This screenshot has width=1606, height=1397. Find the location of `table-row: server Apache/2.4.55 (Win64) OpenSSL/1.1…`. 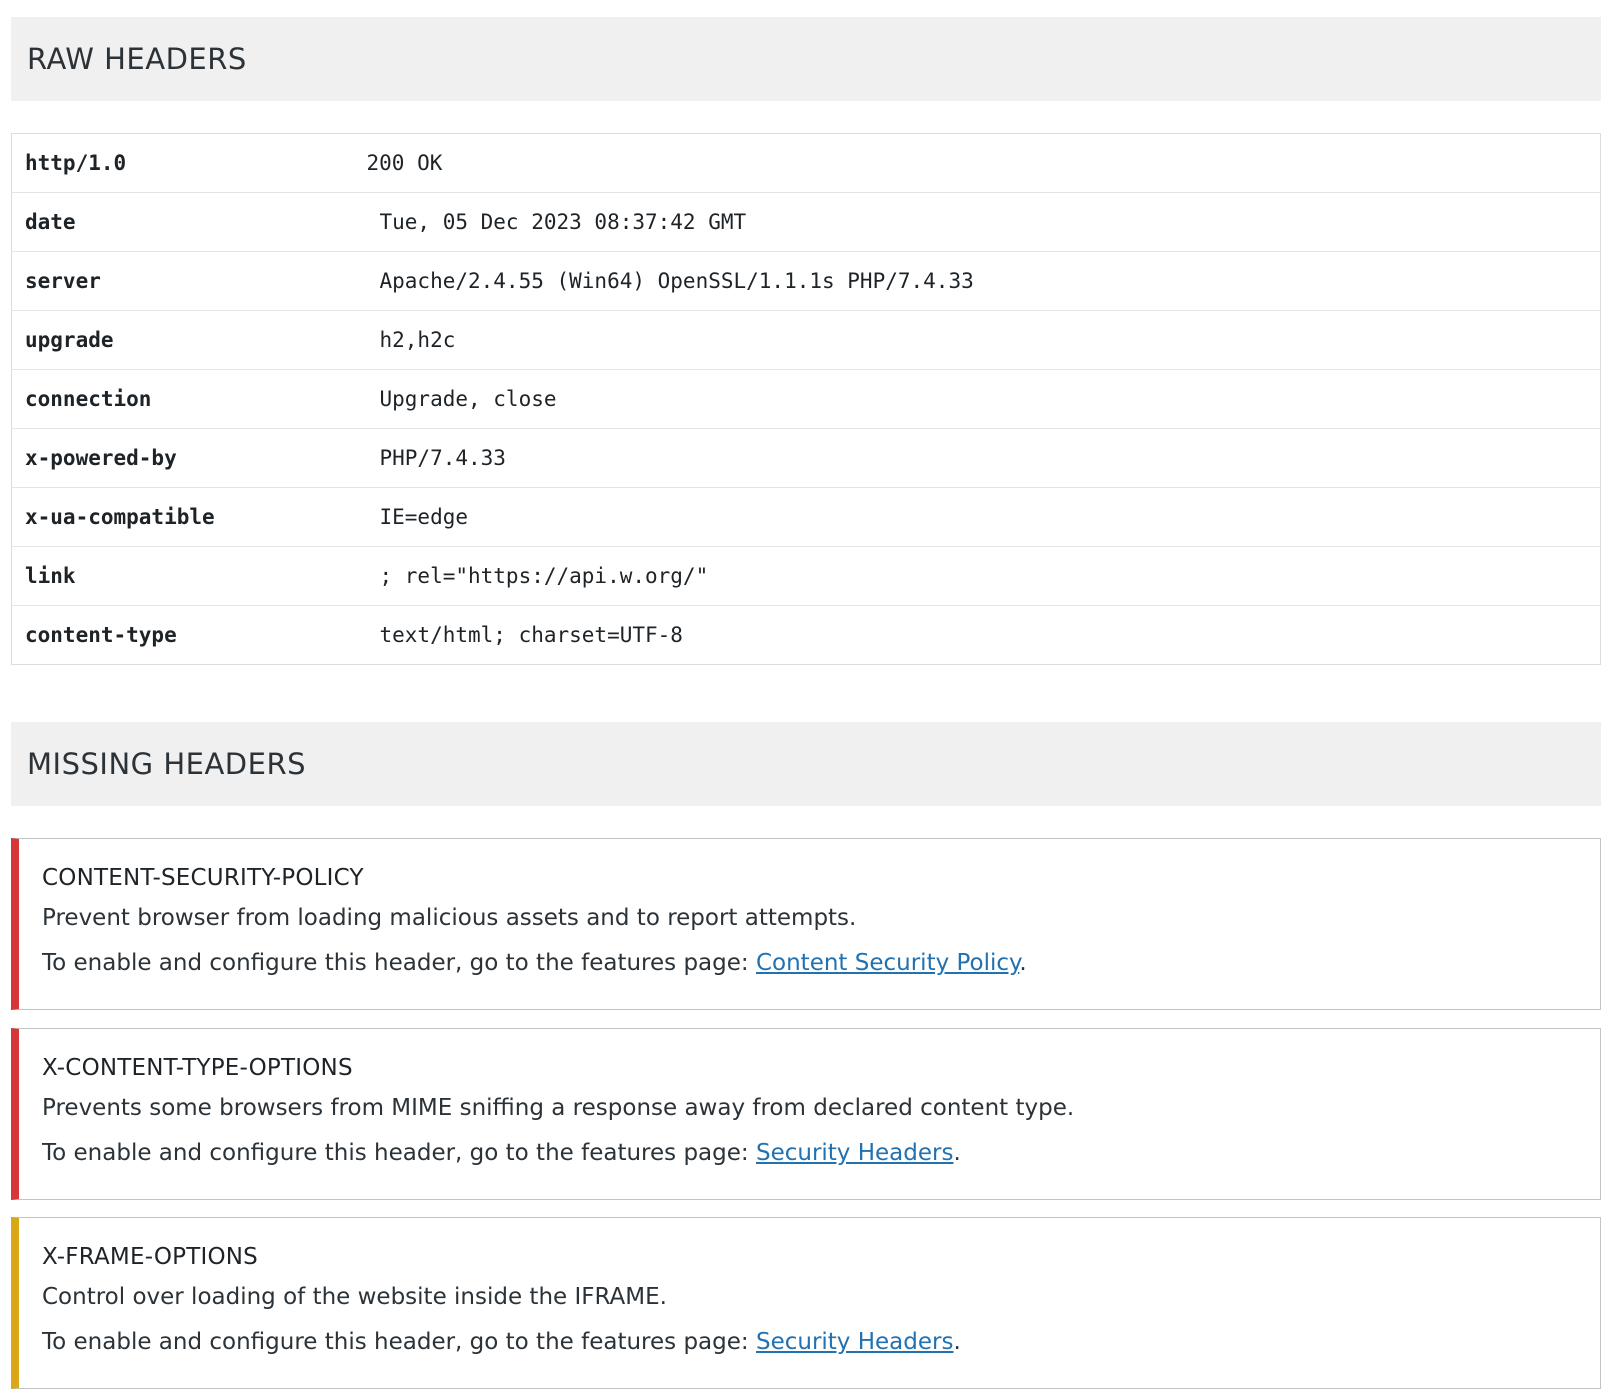

table-row: server Apache/2.4.55 (Win64) OpenSSL/1.1… is located at coordinates (806, 281).